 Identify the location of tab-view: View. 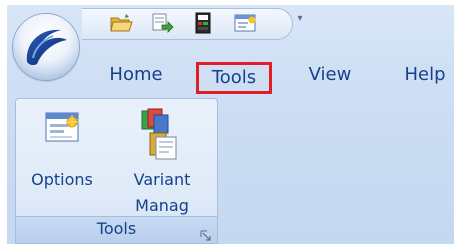
(330, 75).